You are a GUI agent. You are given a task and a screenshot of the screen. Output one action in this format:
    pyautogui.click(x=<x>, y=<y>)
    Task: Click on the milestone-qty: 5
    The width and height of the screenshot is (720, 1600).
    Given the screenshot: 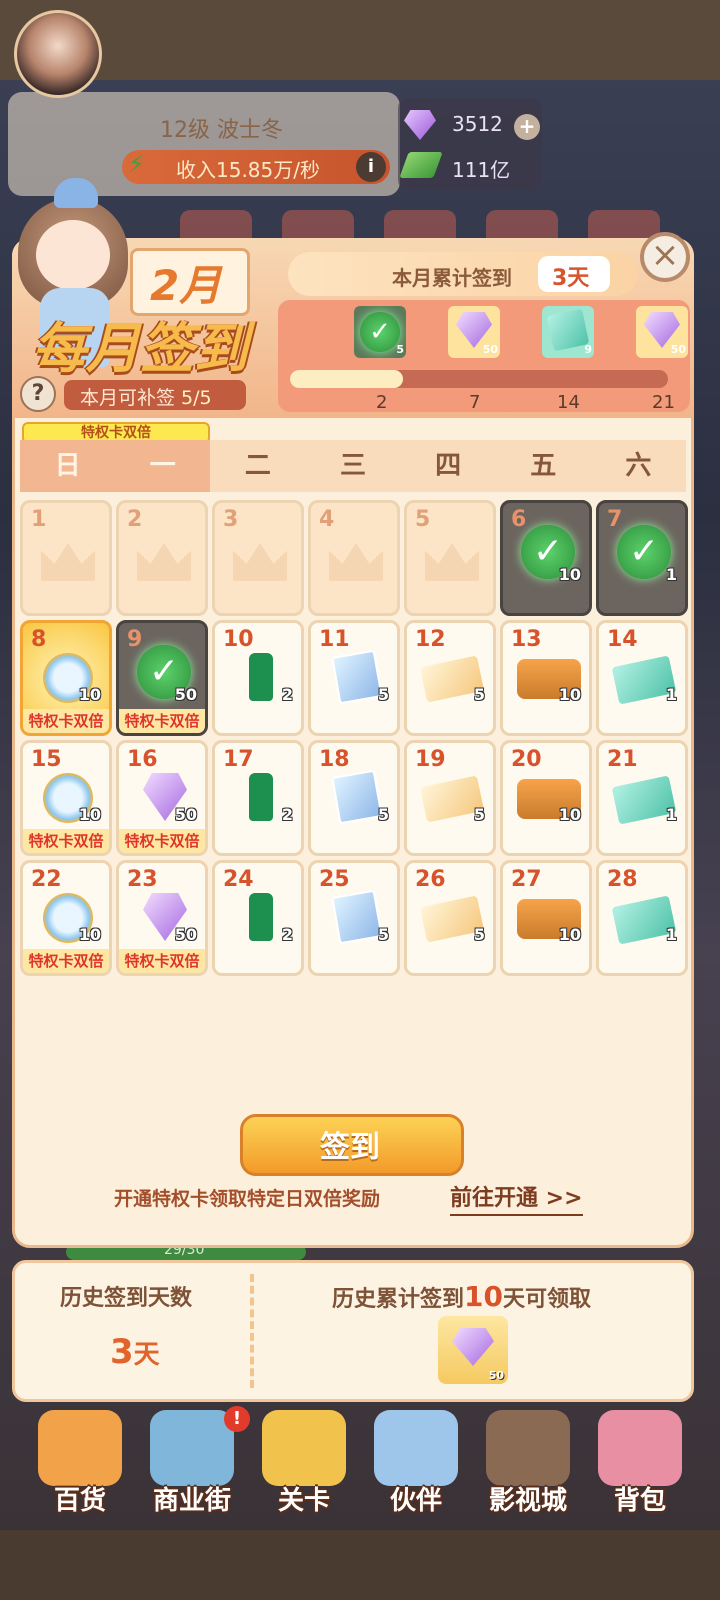 What is the action you would take?
    pyautogui.click(x=400, y=349)
    